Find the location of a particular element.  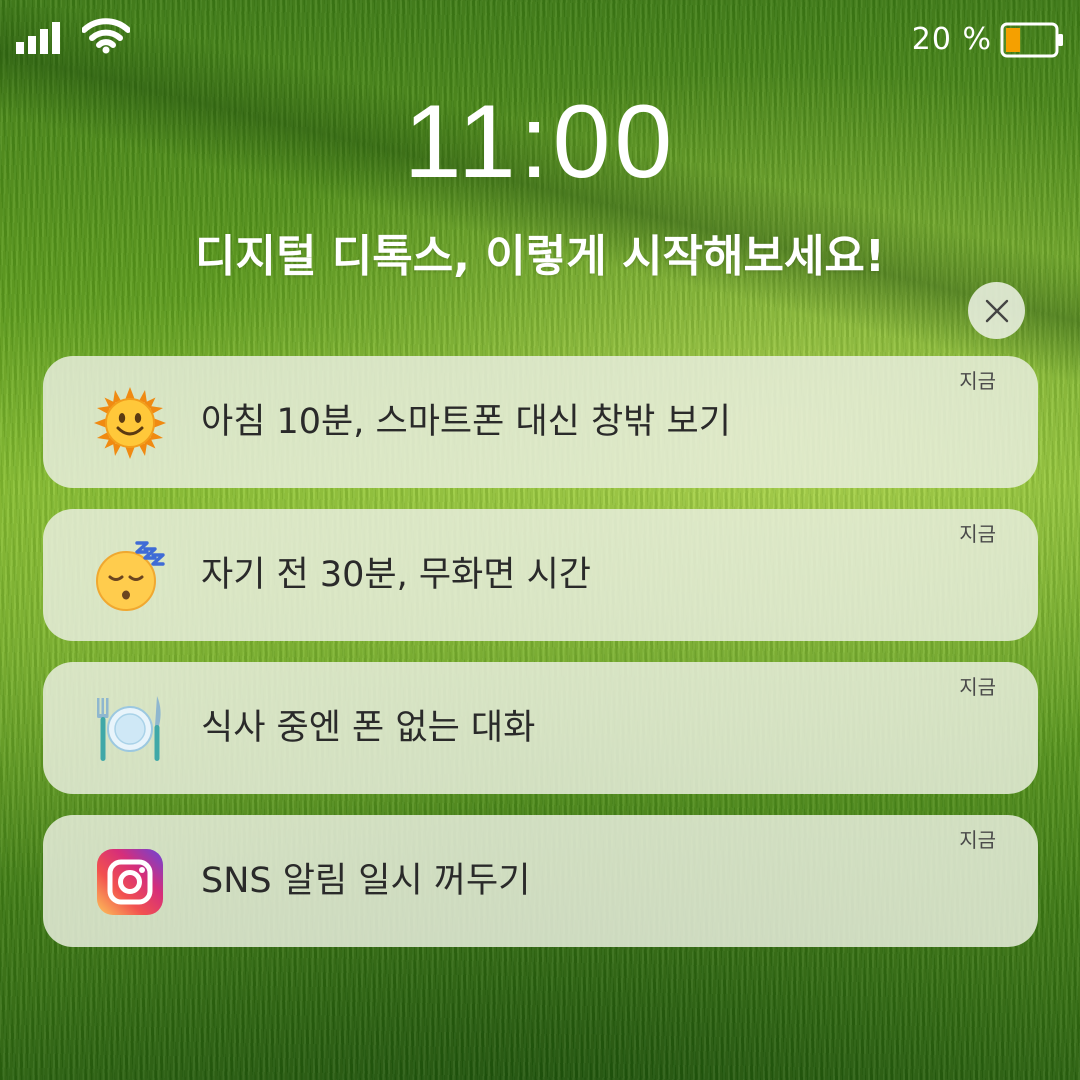

notification-screen-free-bedtime: 자기 전 30분, 무화면 시간 지금 is located at coordinates (540, 575).